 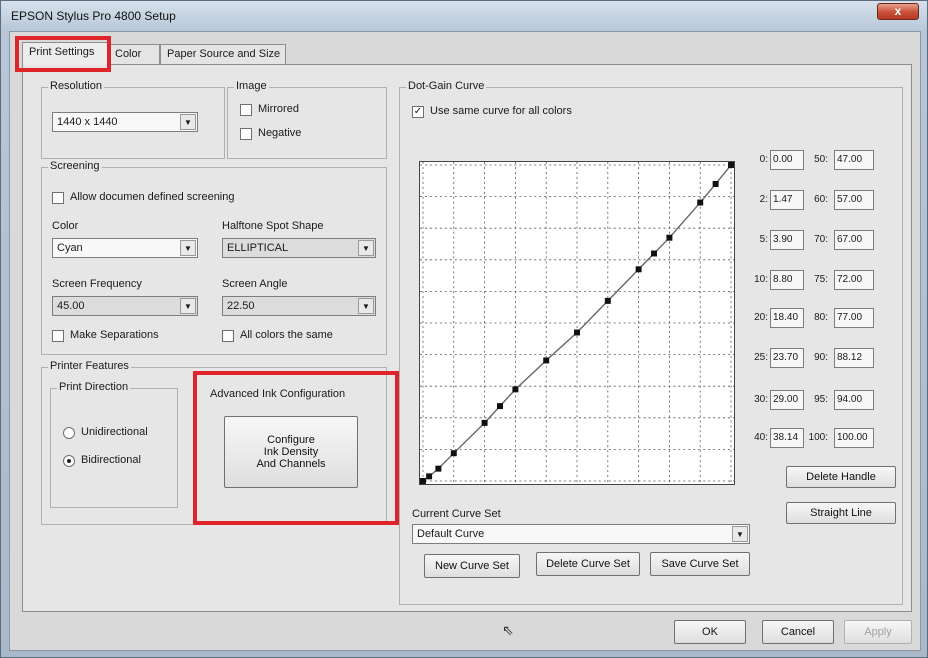 I want to click on frequency-select: 45.00 ▼, so click(x=125, y=306).